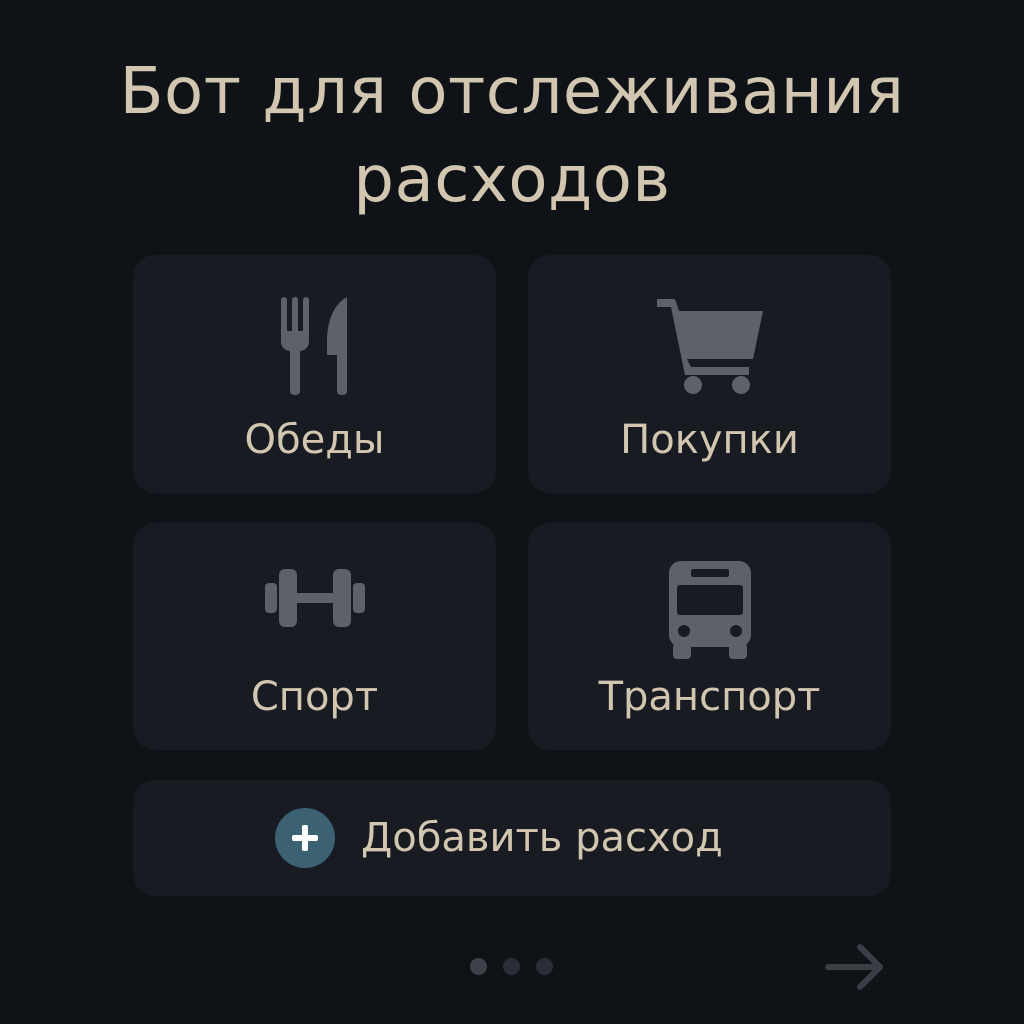 The height and width of the screenshot is (1024, 1024). Describe the element at coordinates (314, 697) in the screenshot. I see `category-label: Спорт` at that location.